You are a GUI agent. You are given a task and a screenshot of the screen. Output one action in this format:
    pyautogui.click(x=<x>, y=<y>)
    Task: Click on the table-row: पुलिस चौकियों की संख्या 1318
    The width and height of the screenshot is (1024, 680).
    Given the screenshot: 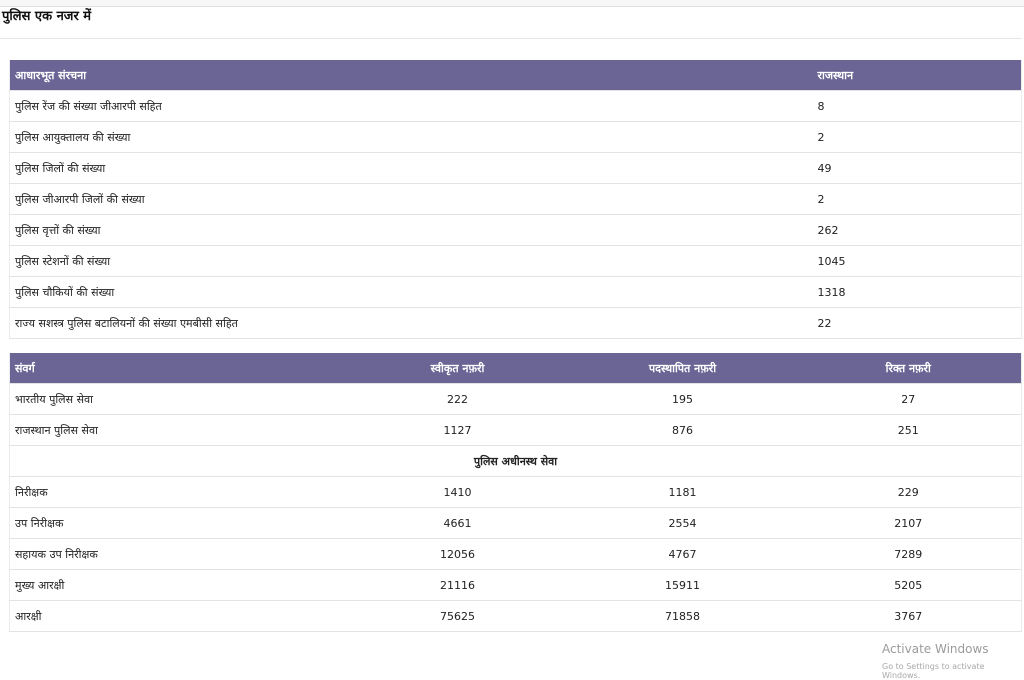 What is the action you would take?
    pyautogui.click(x=515, y=292)
    